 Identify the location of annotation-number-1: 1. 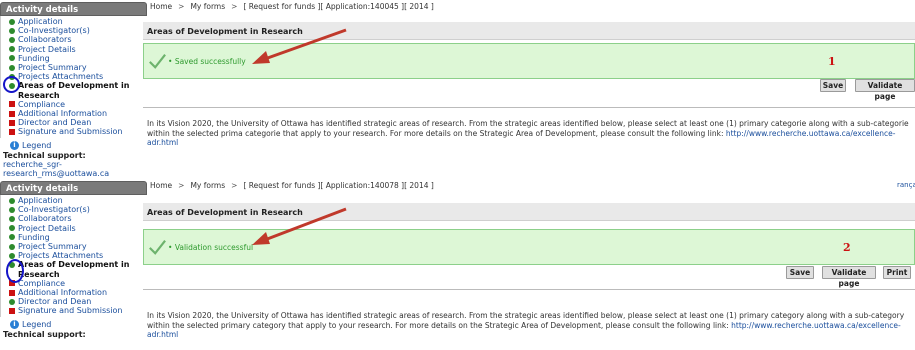
(832, 61).